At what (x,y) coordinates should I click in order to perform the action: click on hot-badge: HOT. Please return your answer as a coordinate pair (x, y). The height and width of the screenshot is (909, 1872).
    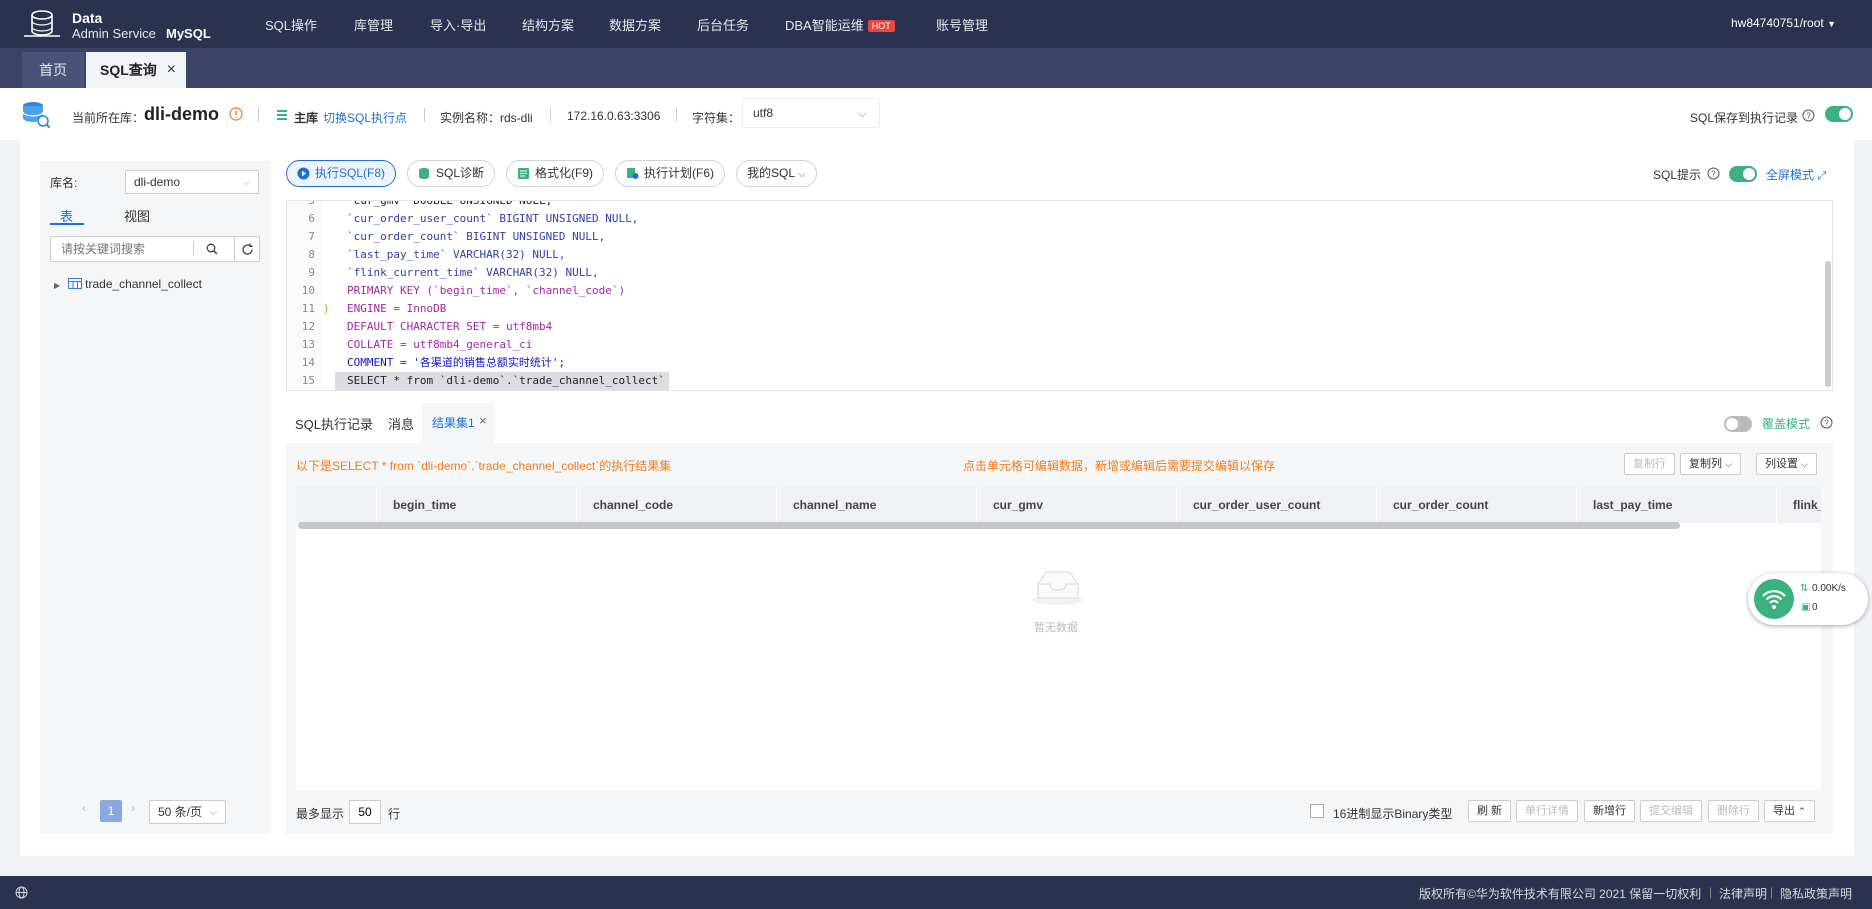
    Looking at the image, I should click on (881, 26).